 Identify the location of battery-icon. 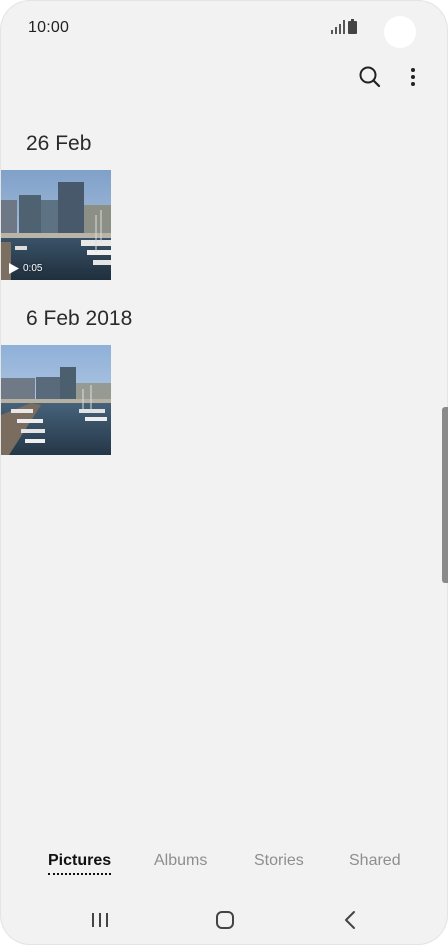
(352, 26).